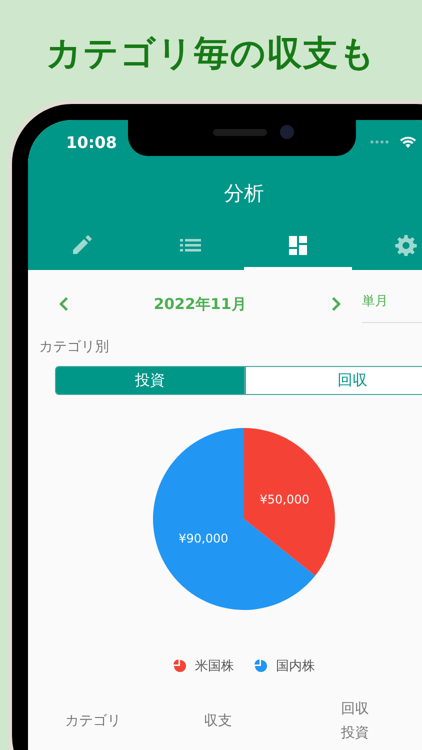  What do you see at coordinates (214, 666) in the screenshot?
I see `legend-label: 米国株` at bounding box center [214, 666].